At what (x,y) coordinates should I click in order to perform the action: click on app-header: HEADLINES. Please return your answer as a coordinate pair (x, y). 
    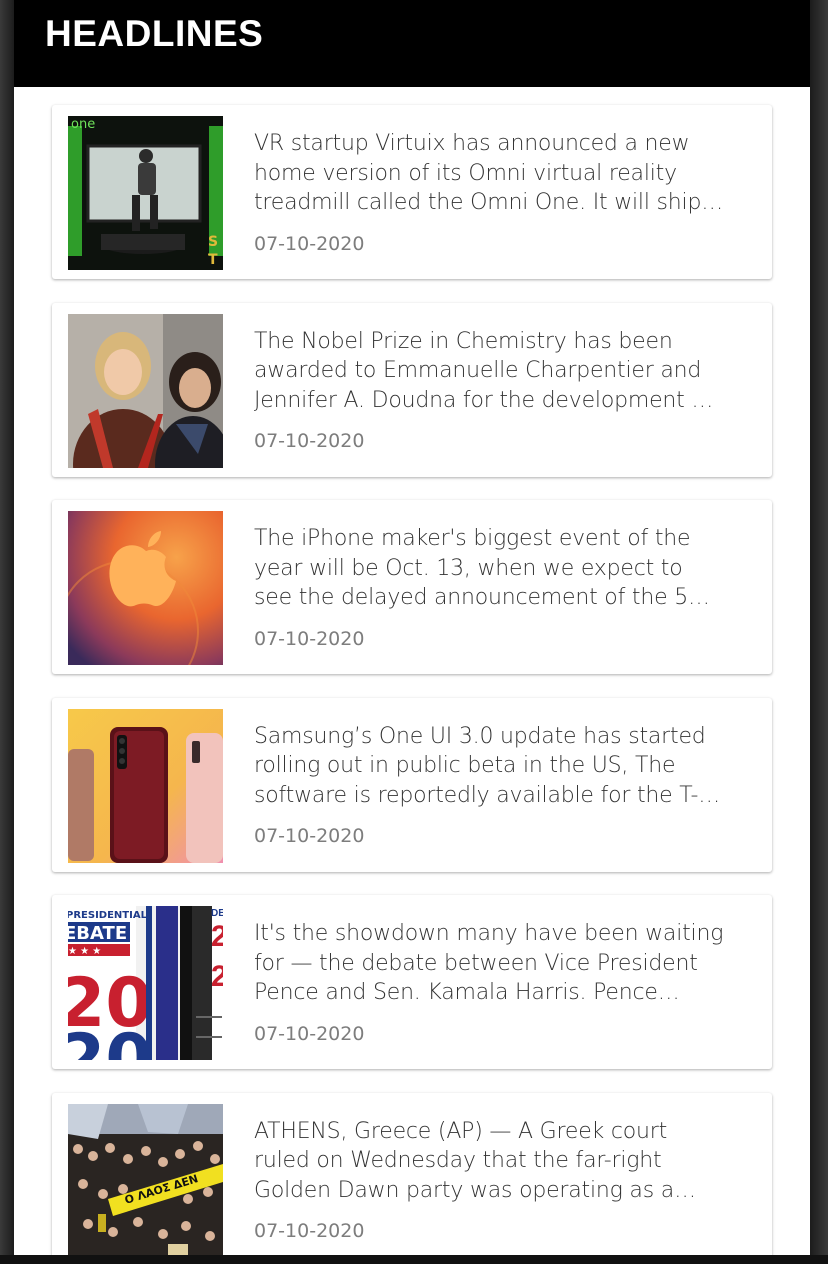
    Looking at the image, I should click on (412, 43).